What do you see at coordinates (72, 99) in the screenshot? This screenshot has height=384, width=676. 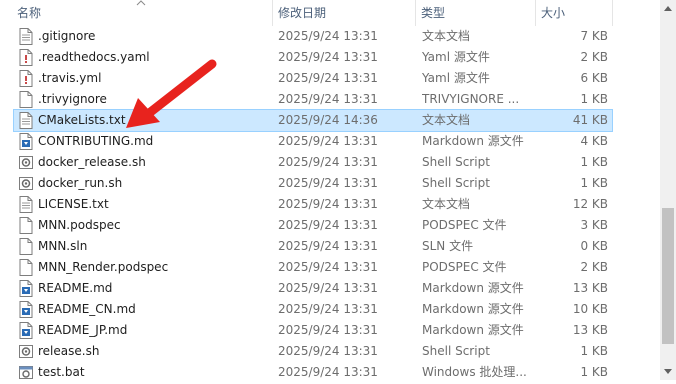 I see `file-name: .trivyignore` at bounding box center [72, 99].